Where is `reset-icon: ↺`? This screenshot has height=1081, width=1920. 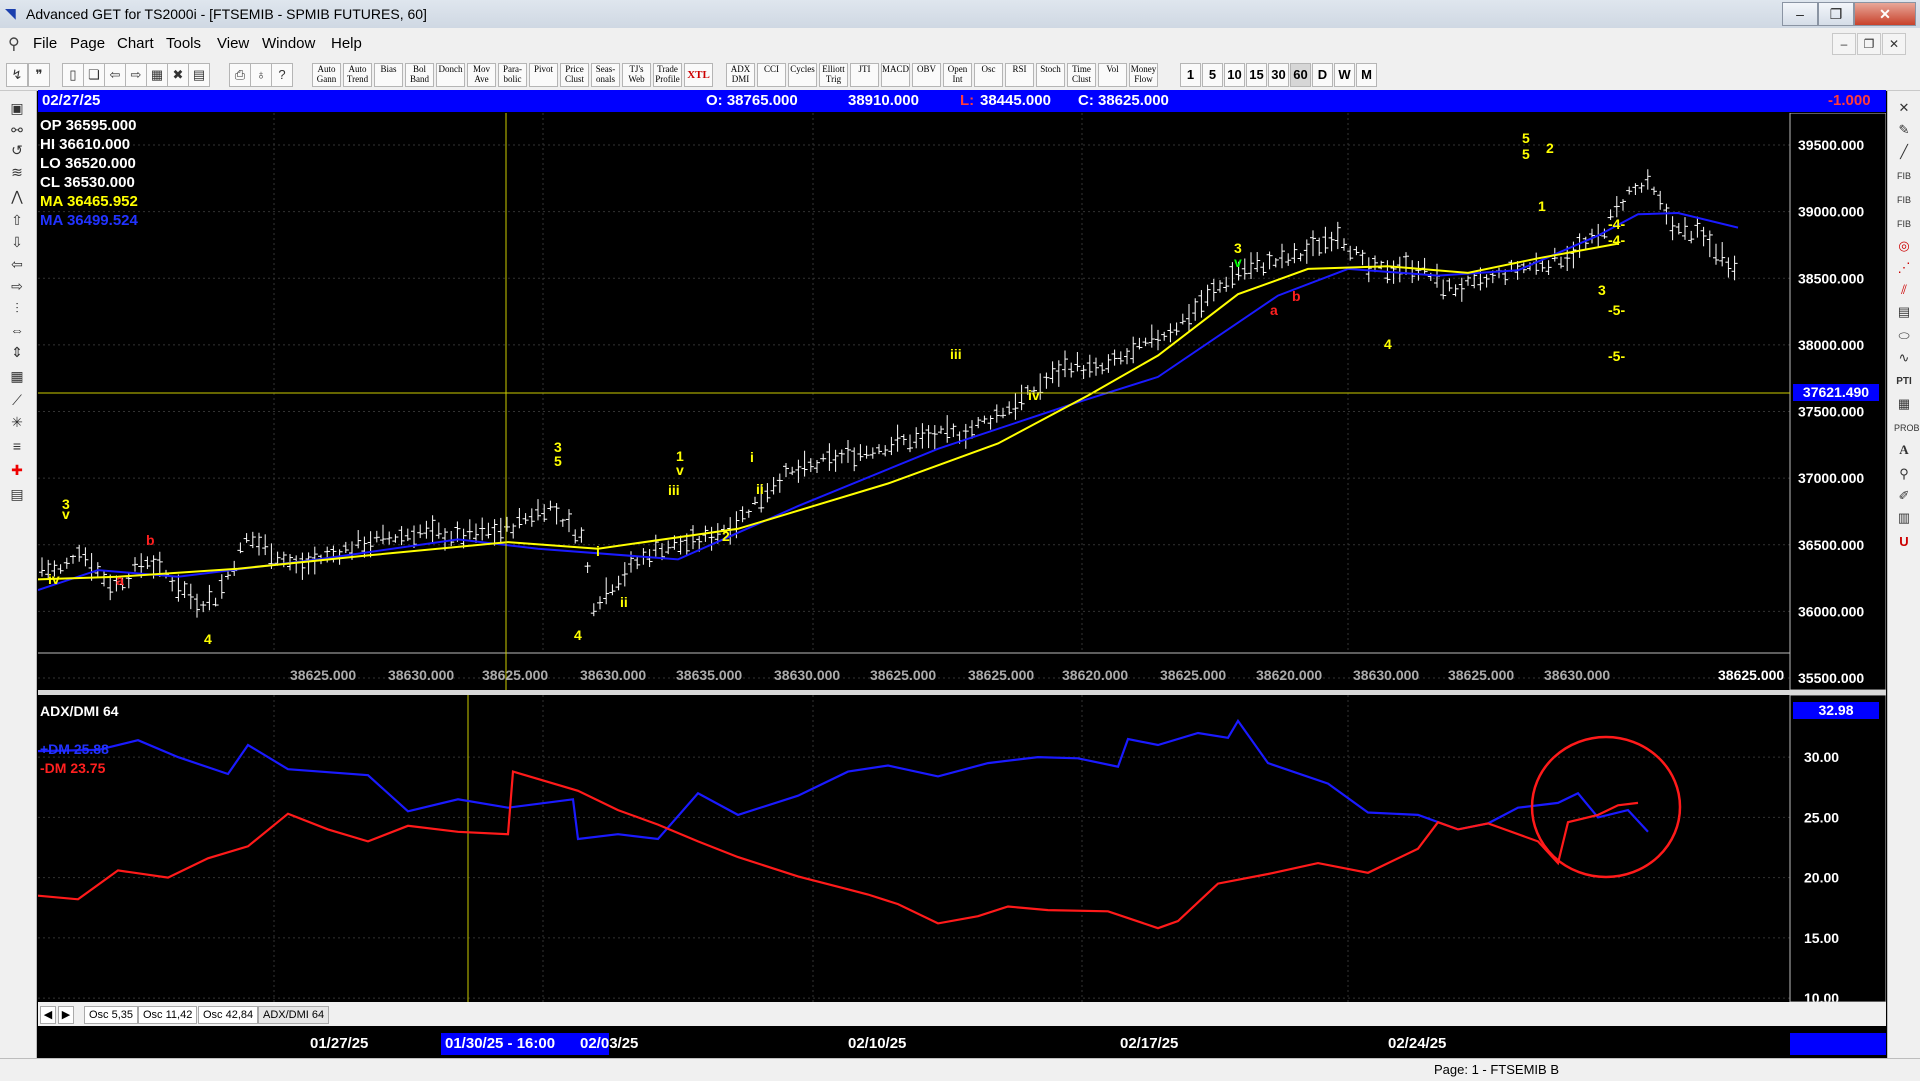
reset-icon: ↺ is located at coordinates (17, 150).